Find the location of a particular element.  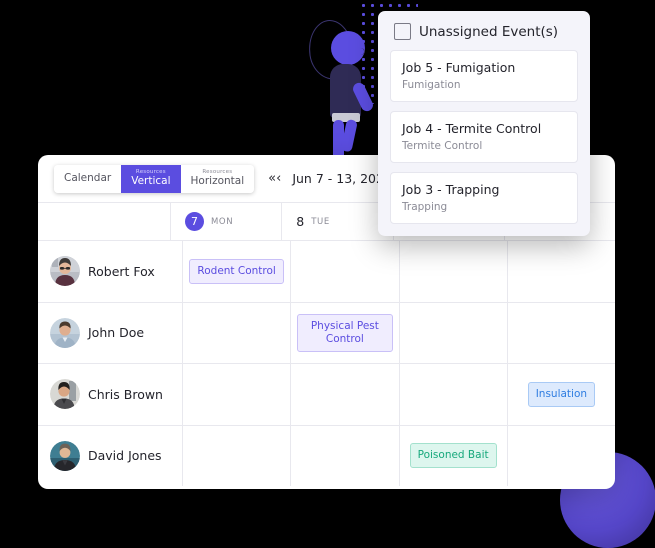

view-resources-horizontal-button: Resources Horizontal is located at coordinates (217, 178).